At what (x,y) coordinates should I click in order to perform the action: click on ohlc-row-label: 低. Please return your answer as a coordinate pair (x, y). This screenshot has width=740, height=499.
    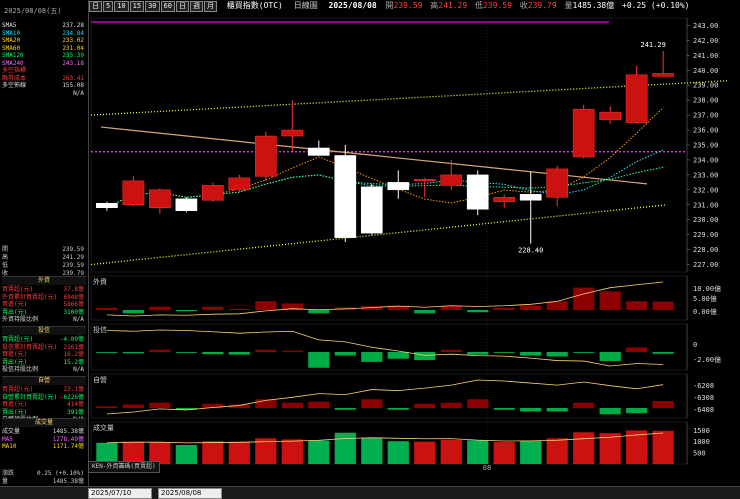
    Looking at the image, I should click on (5, 265).